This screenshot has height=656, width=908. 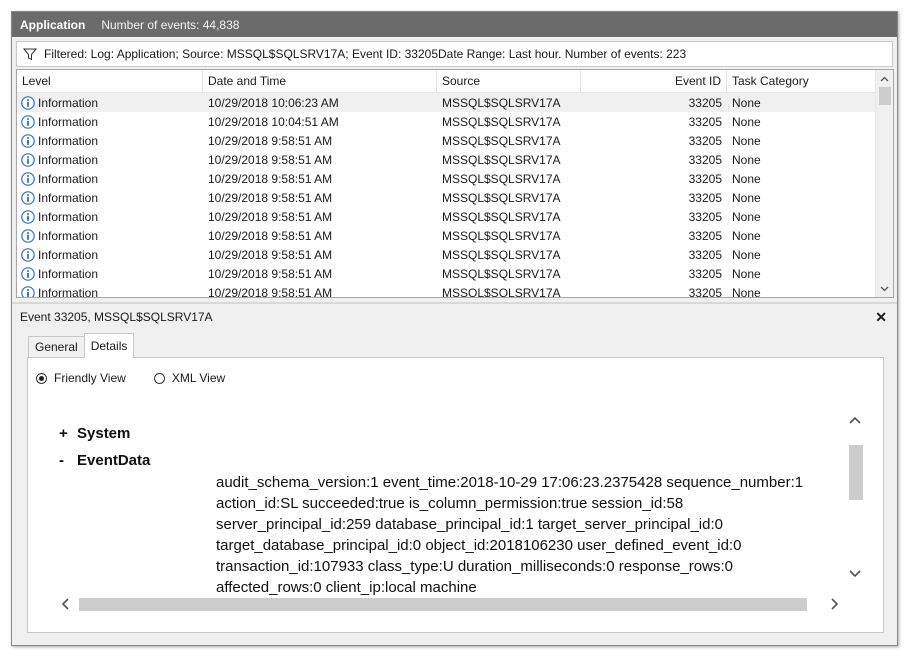 What do you see at coordinates (509, 81) in the screenshot?
I see `column-header-source: Source` at bounding box center [509, 81].